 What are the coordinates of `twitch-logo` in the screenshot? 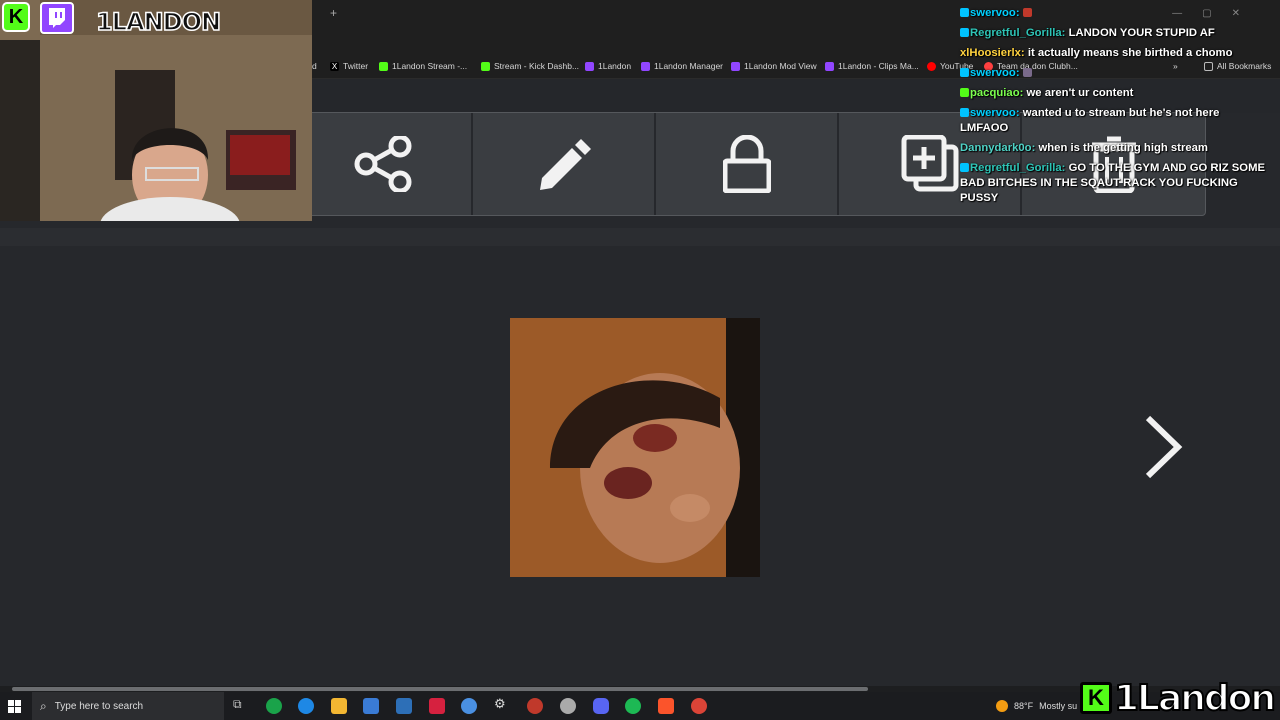 It's located at (57, 18).